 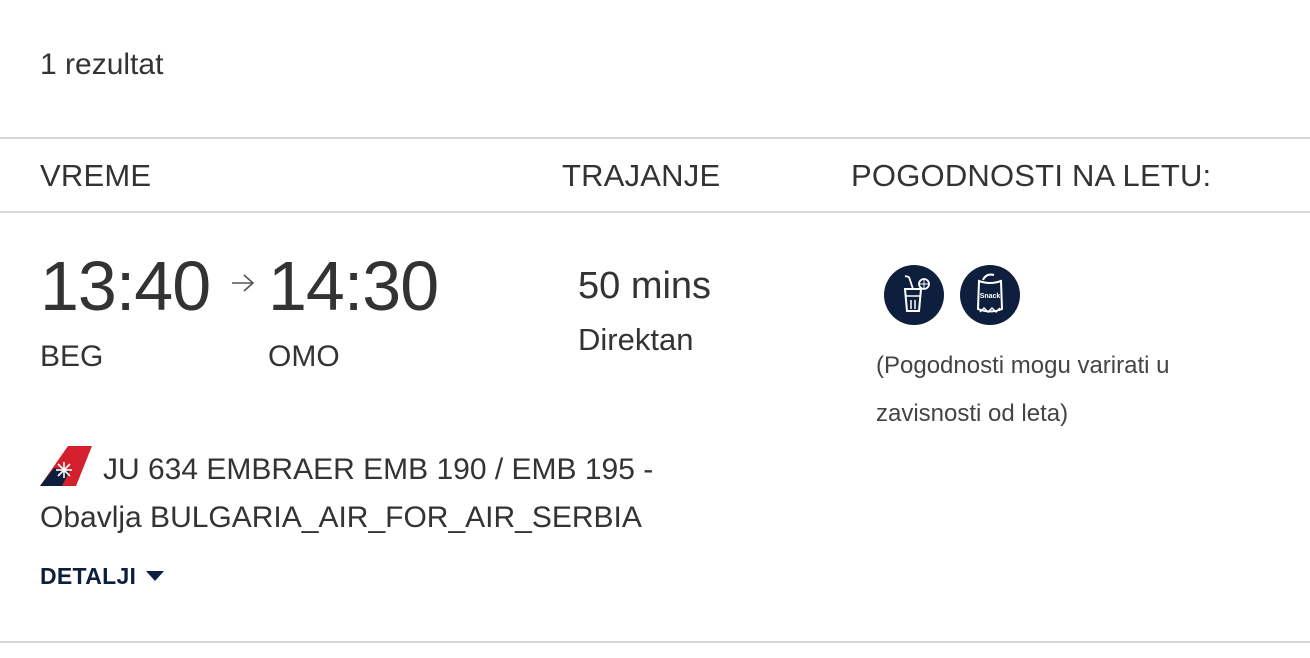 What do you see at coordinates (151, 469) in the screenshot?
I see `flight-number: JU 634` at bounding box center [151, 469].